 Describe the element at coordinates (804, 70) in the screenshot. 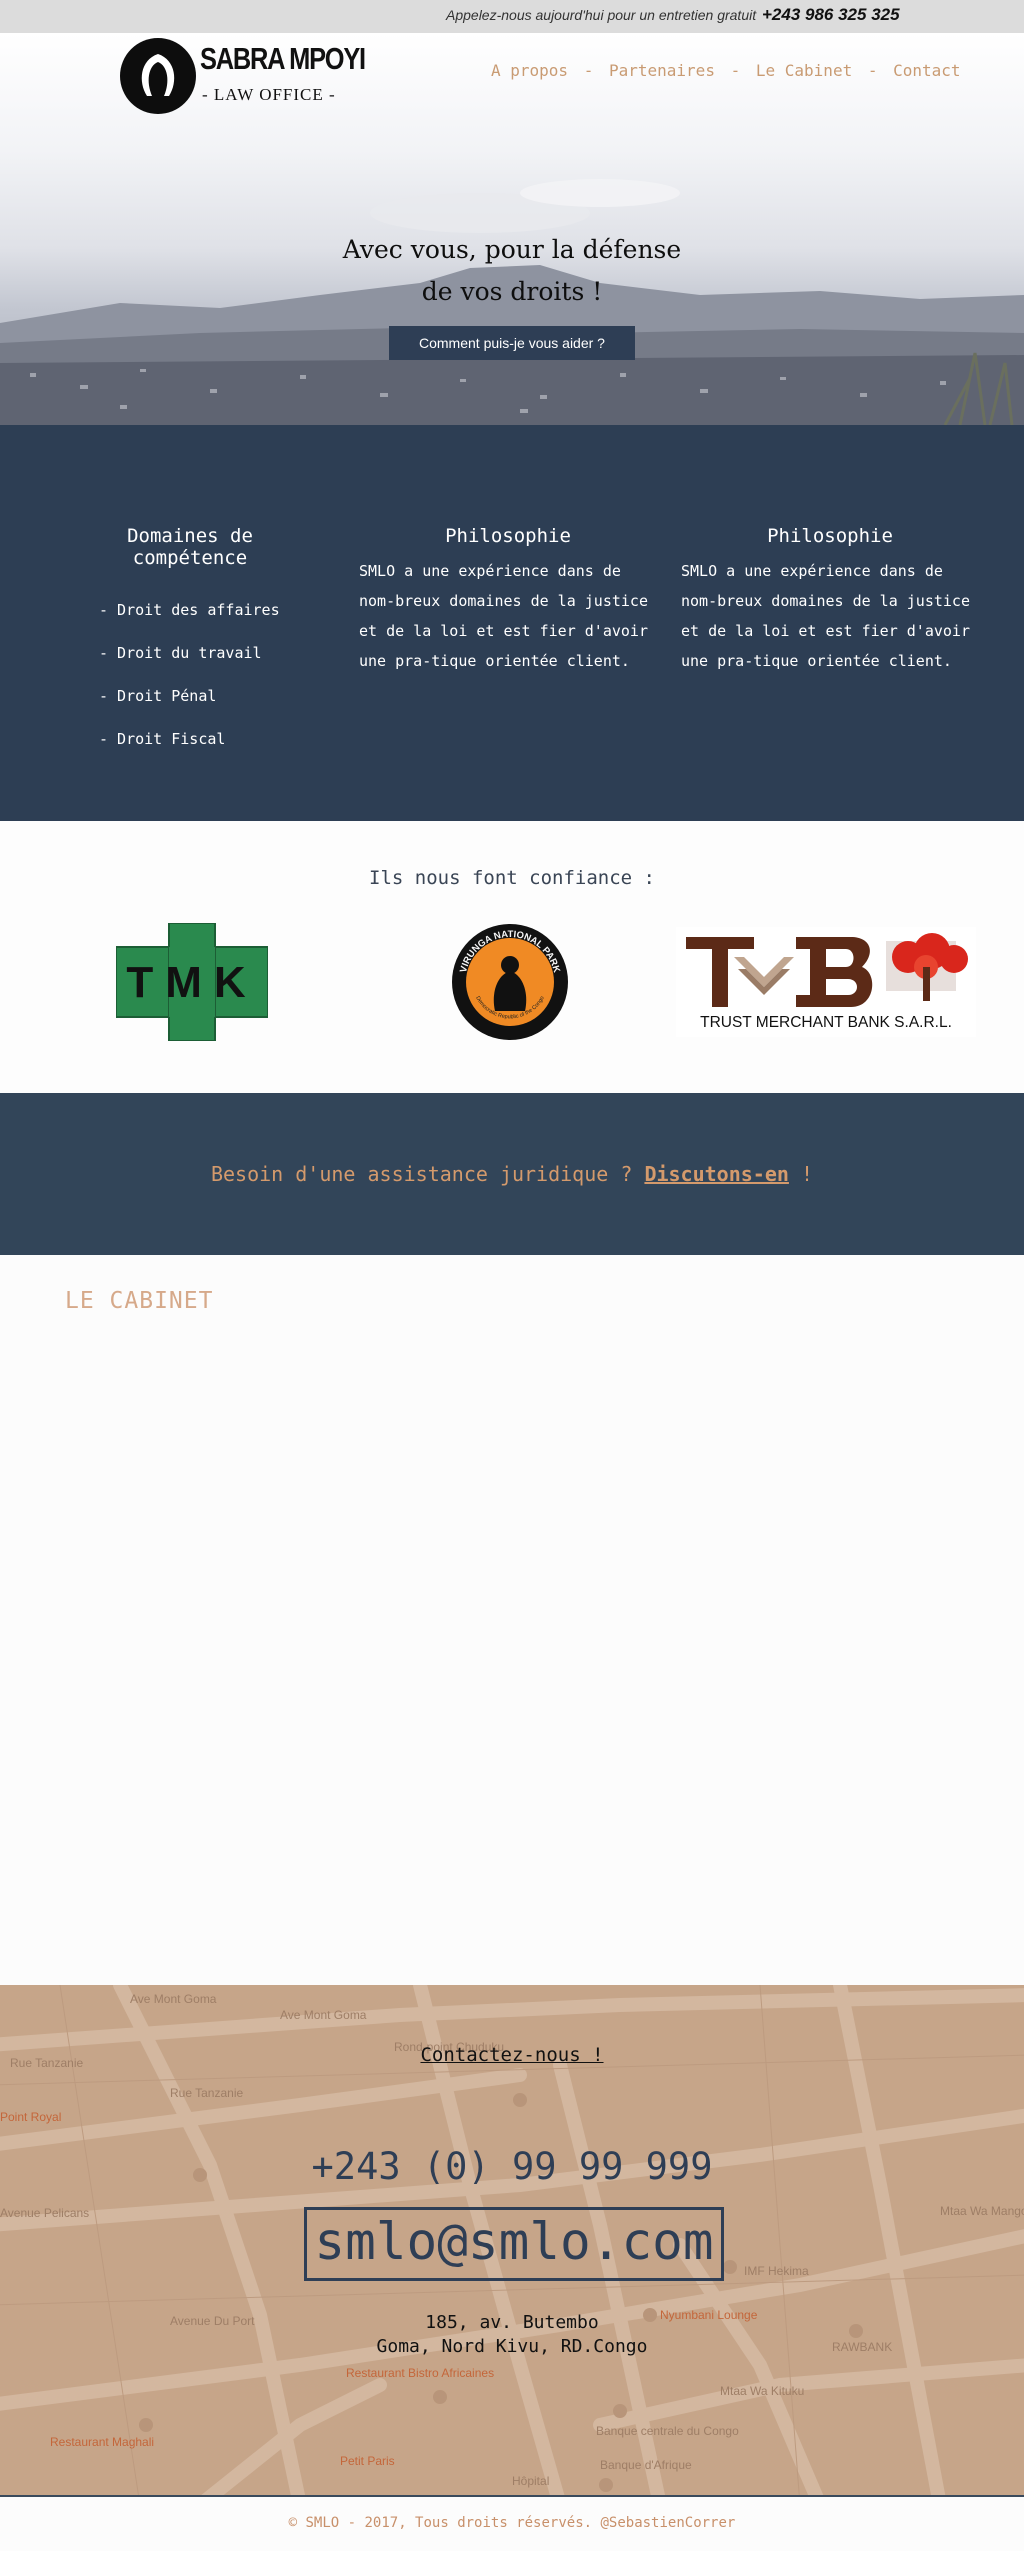

I see `nav-item-le-cabinet: Le Cabinet` at that location.